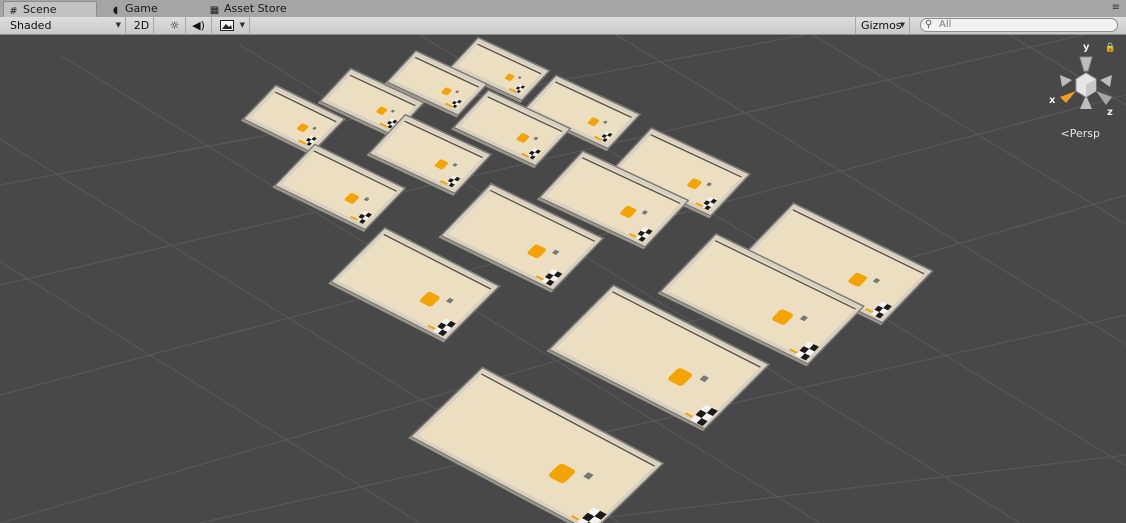 This screenshot has width=1126, height=523. What do you see at coordinates (1066, 81) in the screenshot?
I see `gizmo-neg-x-cone` at bounding box center [1066, 81].